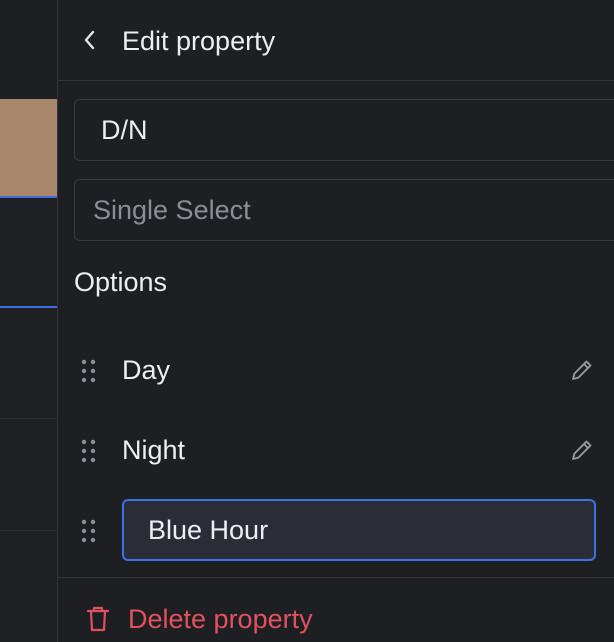 The image size is (614, 642). What do you see at coordinates (98, 619) in the screenshot?
I see `trash-icon` at bounding box center [98, 619].